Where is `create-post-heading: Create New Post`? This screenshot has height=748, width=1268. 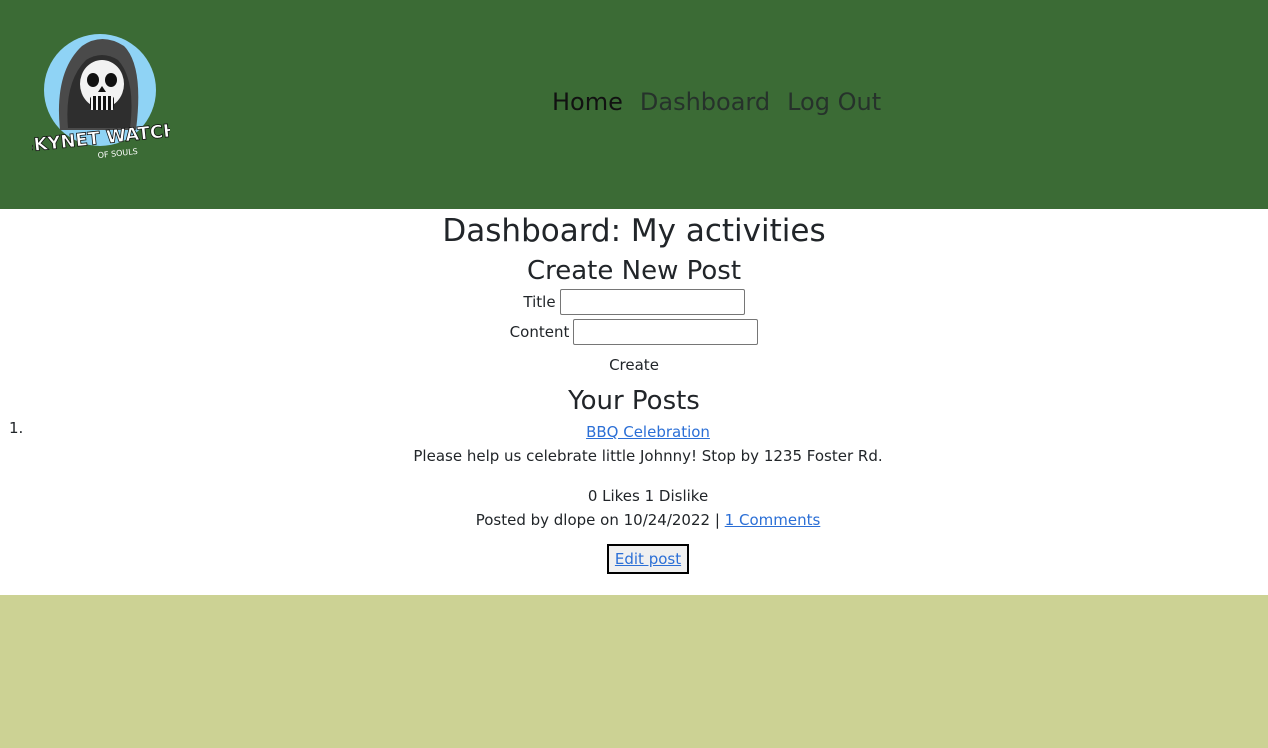 create-post-heading: Create New Post is located at coordinates (634, 271).